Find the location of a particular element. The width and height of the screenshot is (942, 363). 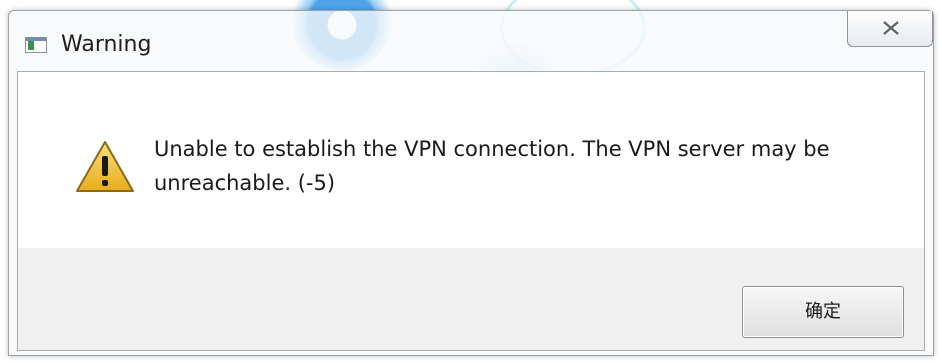

close-icon is located at coordinates (891, 28).